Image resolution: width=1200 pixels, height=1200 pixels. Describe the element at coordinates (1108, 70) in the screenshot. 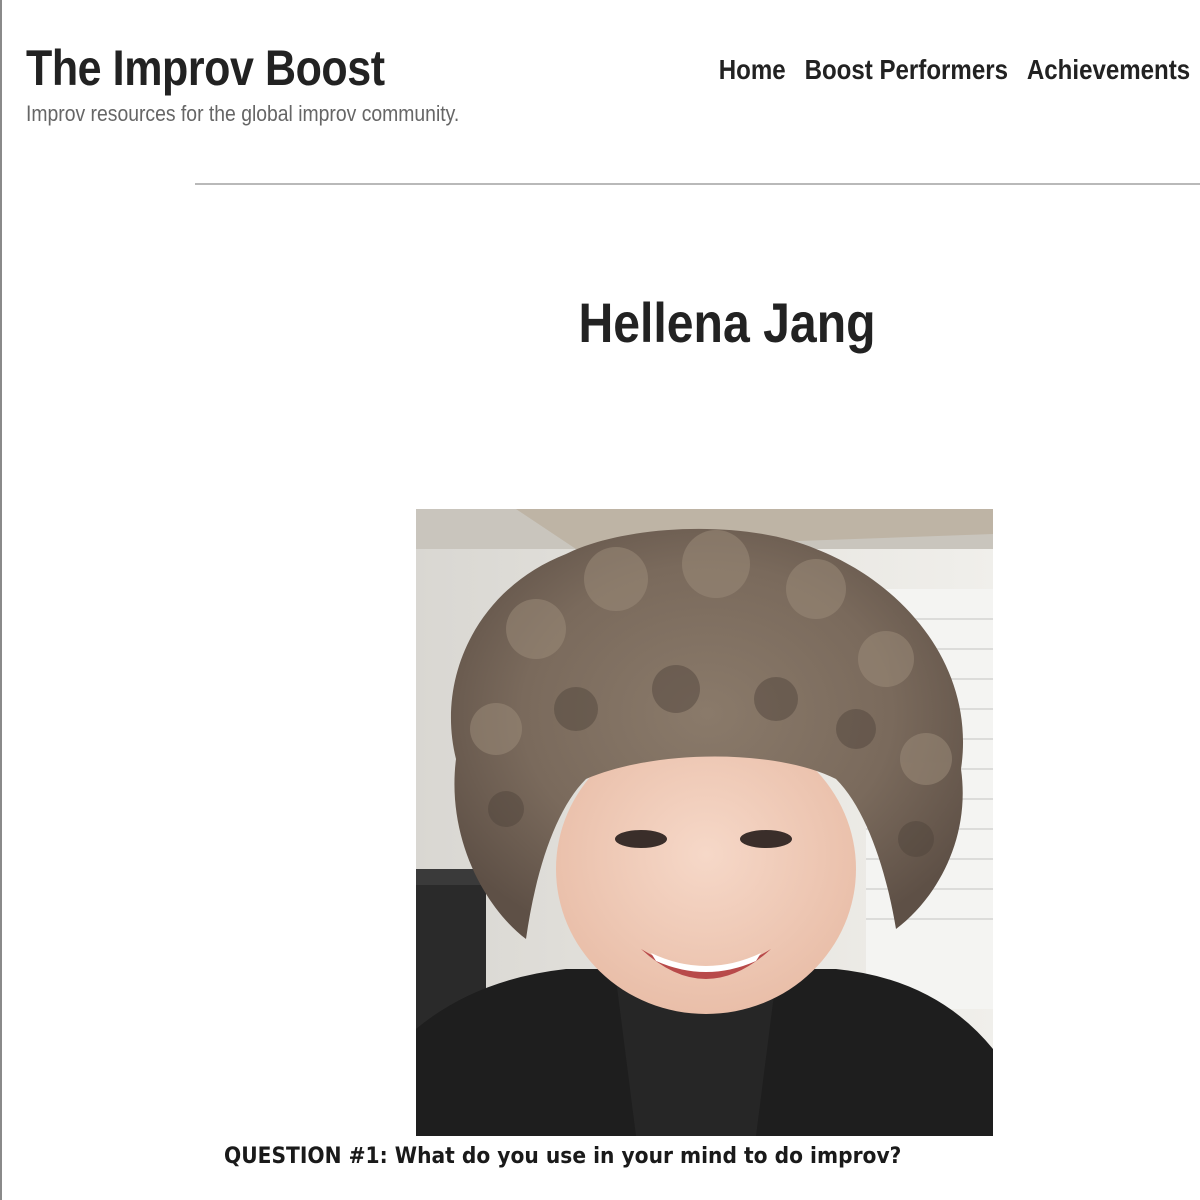

I see `nav-item-achievements: Achievements` at that location.